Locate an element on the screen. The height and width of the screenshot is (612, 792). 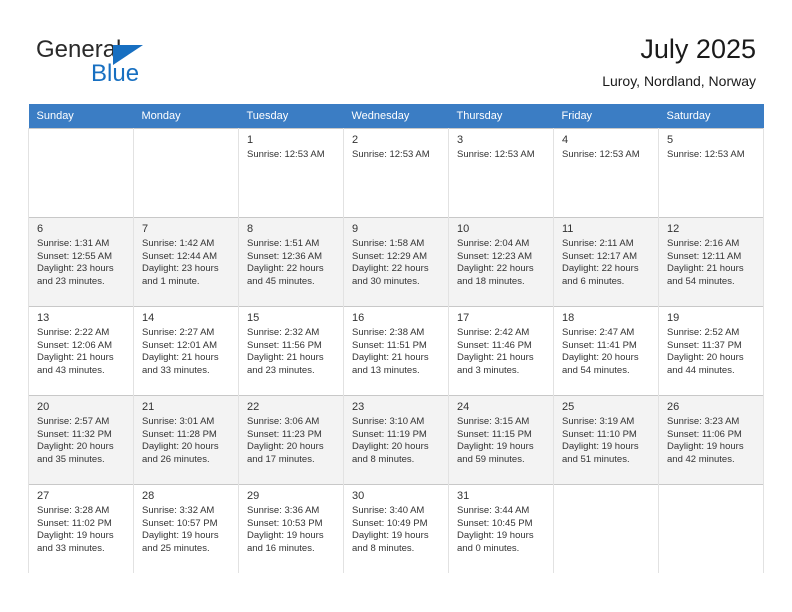
day-number: 15 is located at coordinates (253, 318).